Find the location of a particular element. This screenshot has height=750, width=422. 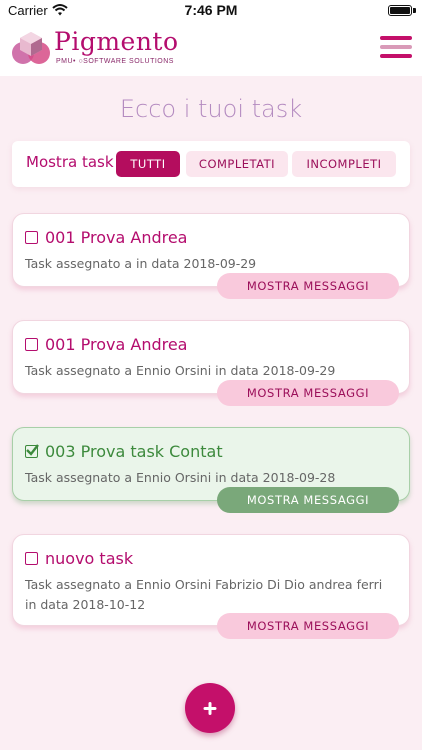

task-title-row: nuovo task is located at coordinates (211, 558).